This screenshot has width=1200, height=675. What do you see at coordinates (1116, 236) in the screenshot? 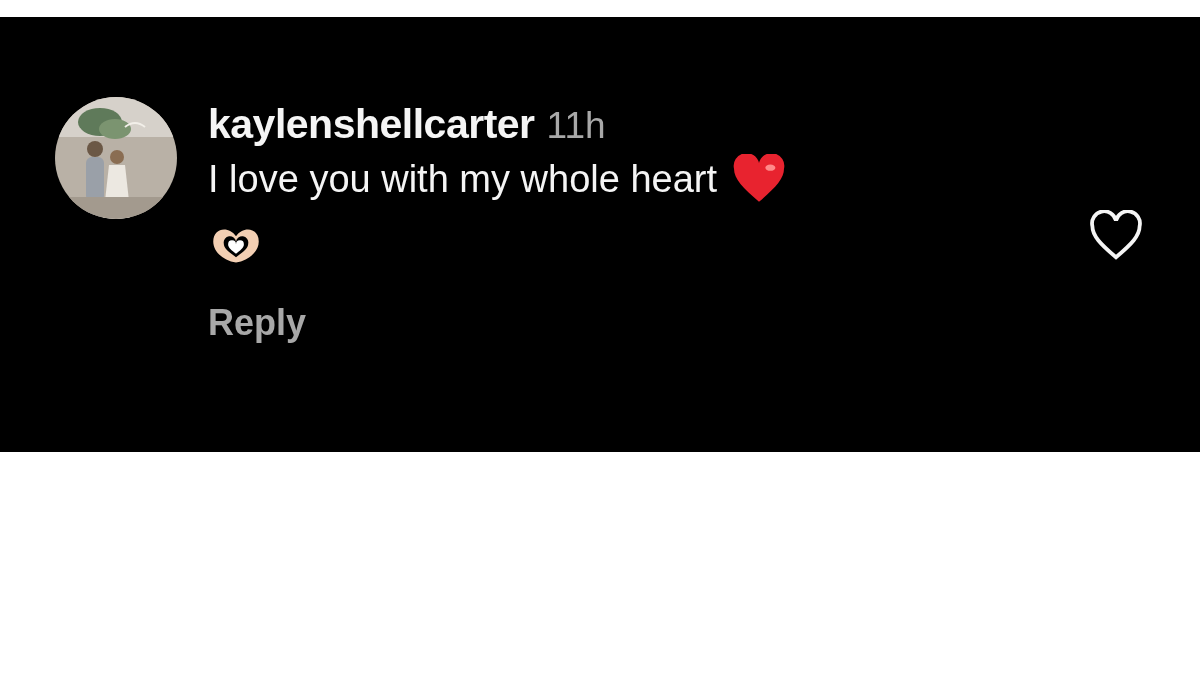
I see `like-heart-icon` at bounding box center [1116, 236].